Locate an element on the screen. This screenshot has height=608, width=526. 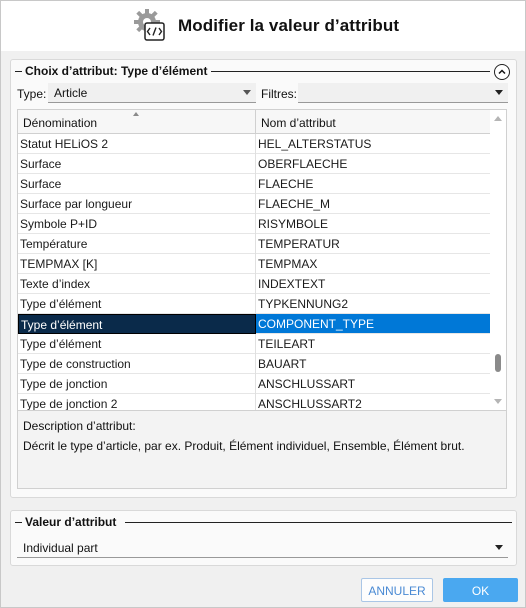
sort-ascending-icon is located at coordinates (136, 114).